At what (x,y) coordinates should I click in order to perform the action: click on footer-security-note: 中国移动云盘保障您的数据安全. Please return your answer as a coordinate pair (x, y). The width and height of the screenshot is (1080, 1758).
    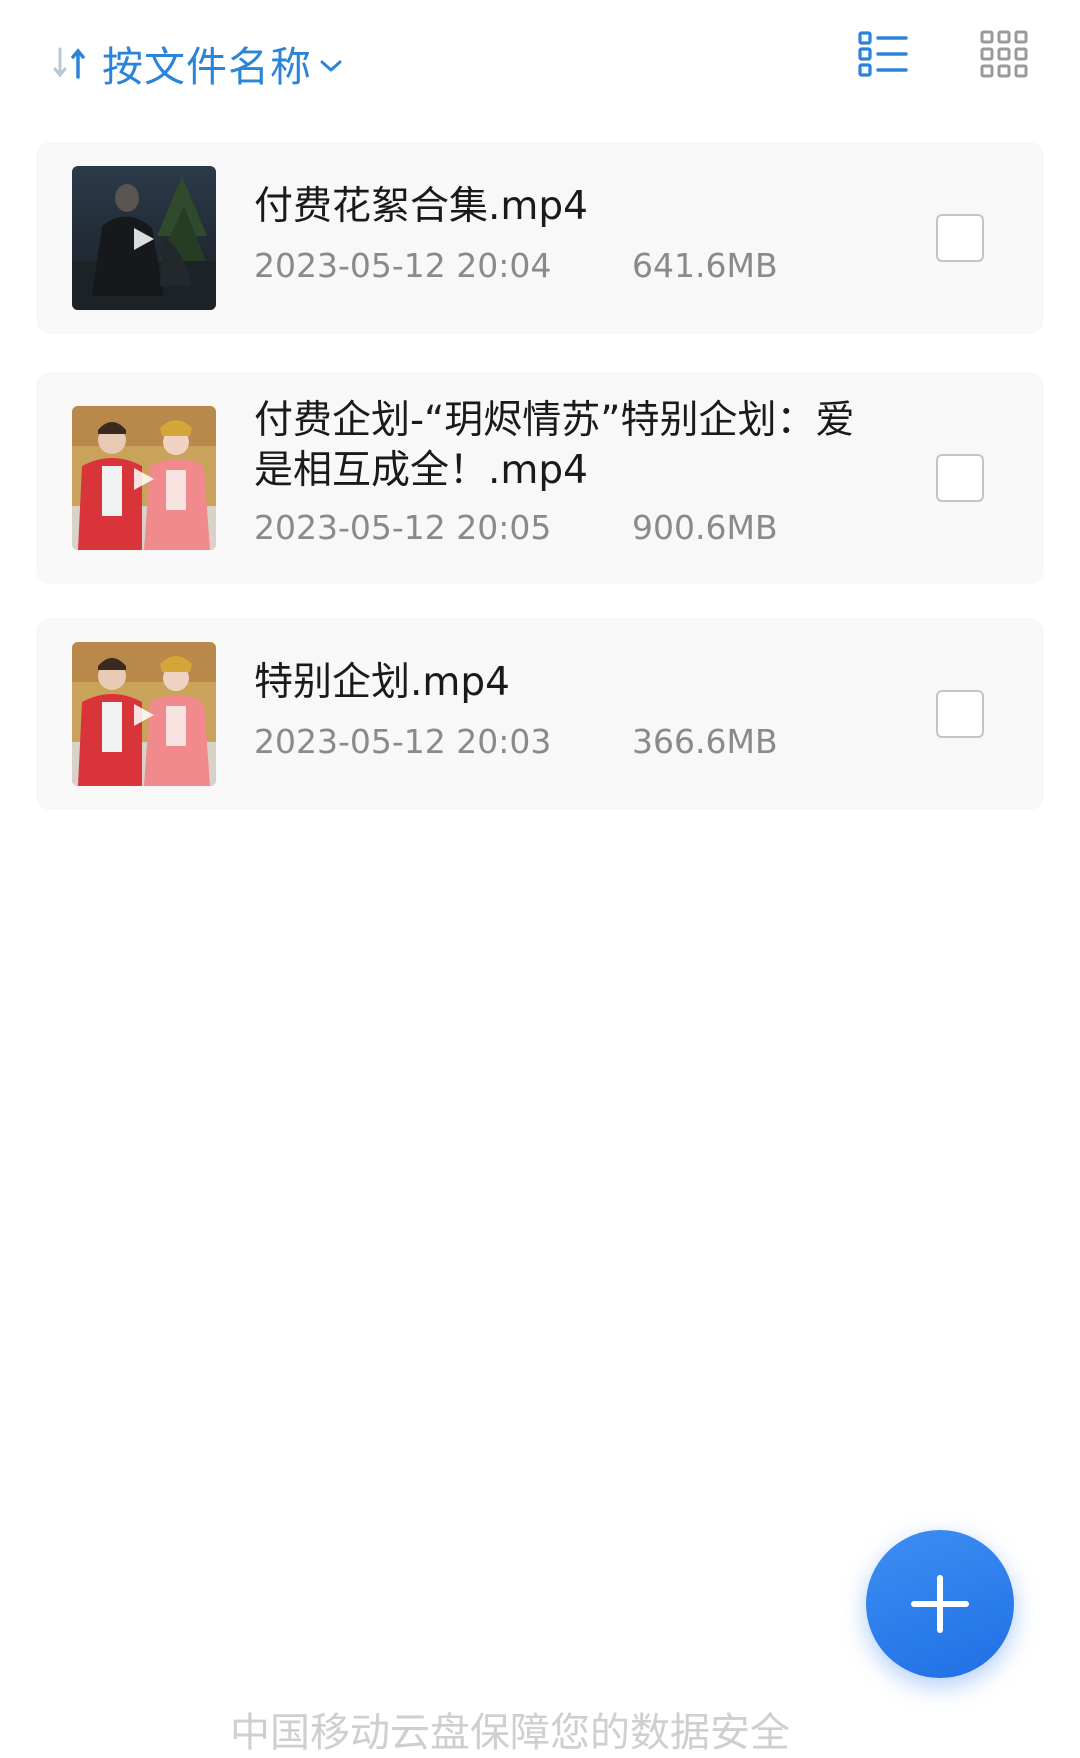
    Looking at the image, I should click on (510, 1733).